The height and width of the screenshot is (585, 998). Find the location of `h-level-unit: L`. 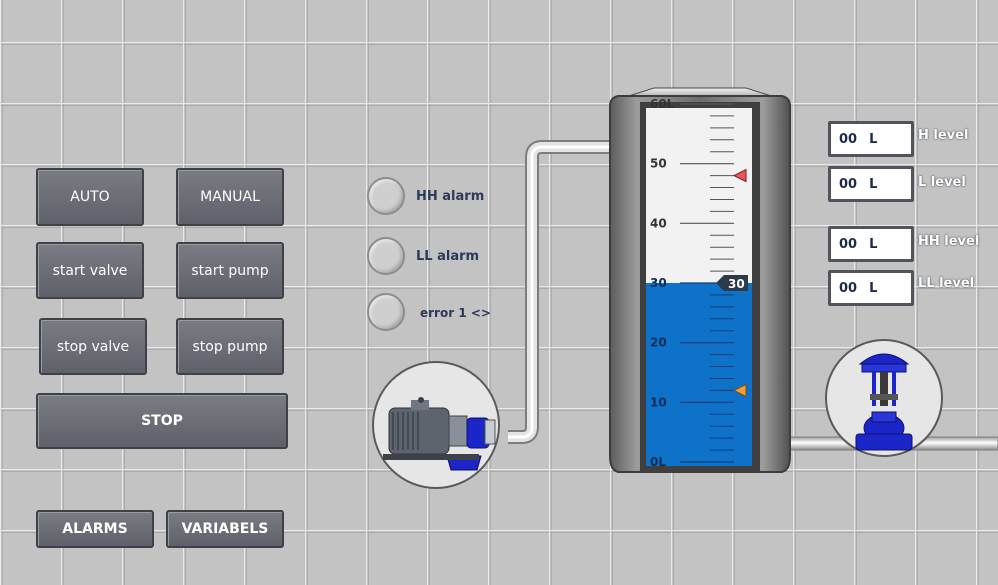

h-level-unit: L is located at coordinates (873, 139).